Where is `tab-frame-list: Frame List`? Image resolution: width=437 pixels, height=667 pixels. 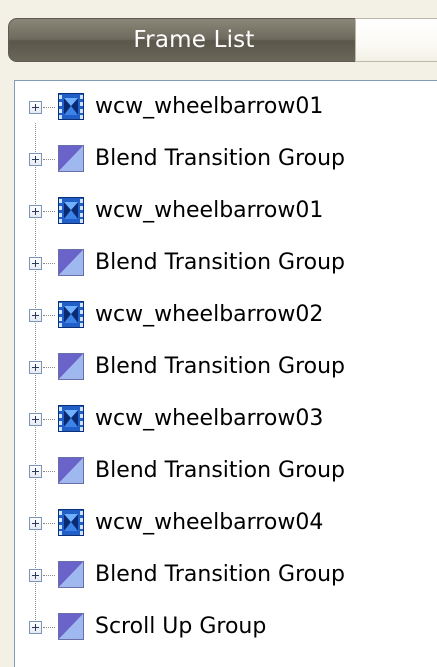
tab-frame-list: Frame List is located at coordinates (194, 40).